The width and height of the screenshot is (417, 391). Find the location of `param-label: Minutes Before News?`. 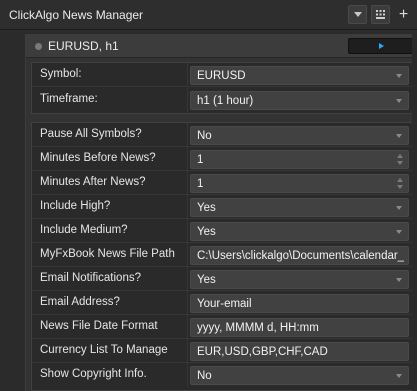

param-label: Minutes Before News? is located at coordinates (98, 158).